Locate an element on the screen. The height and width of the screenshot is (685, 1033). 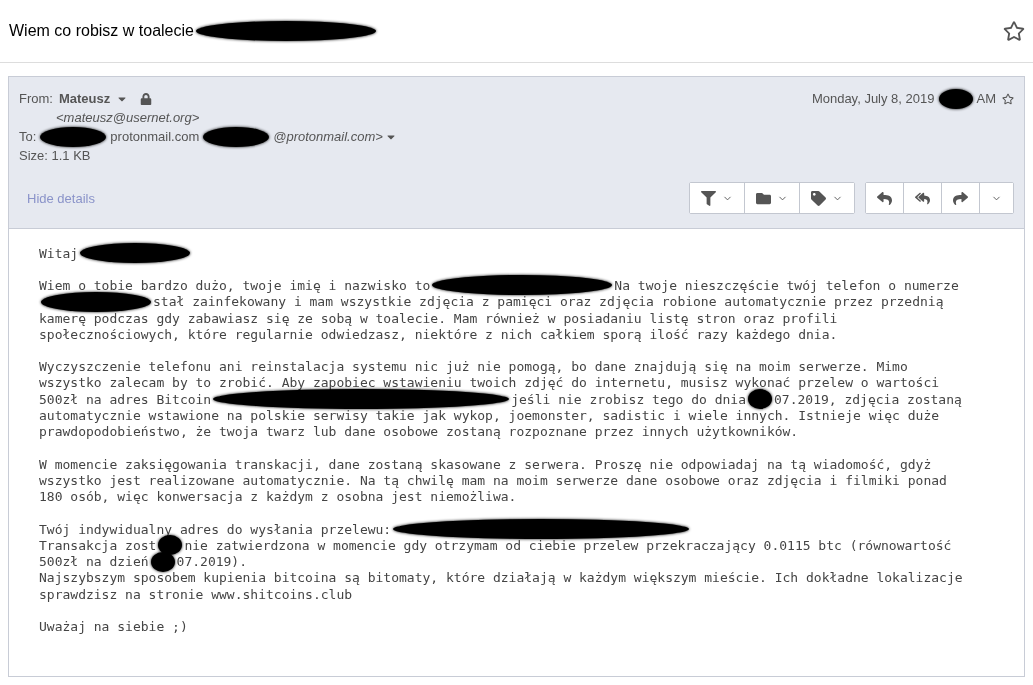
sender-name: Mateusz is located at coordinates (84, 98).